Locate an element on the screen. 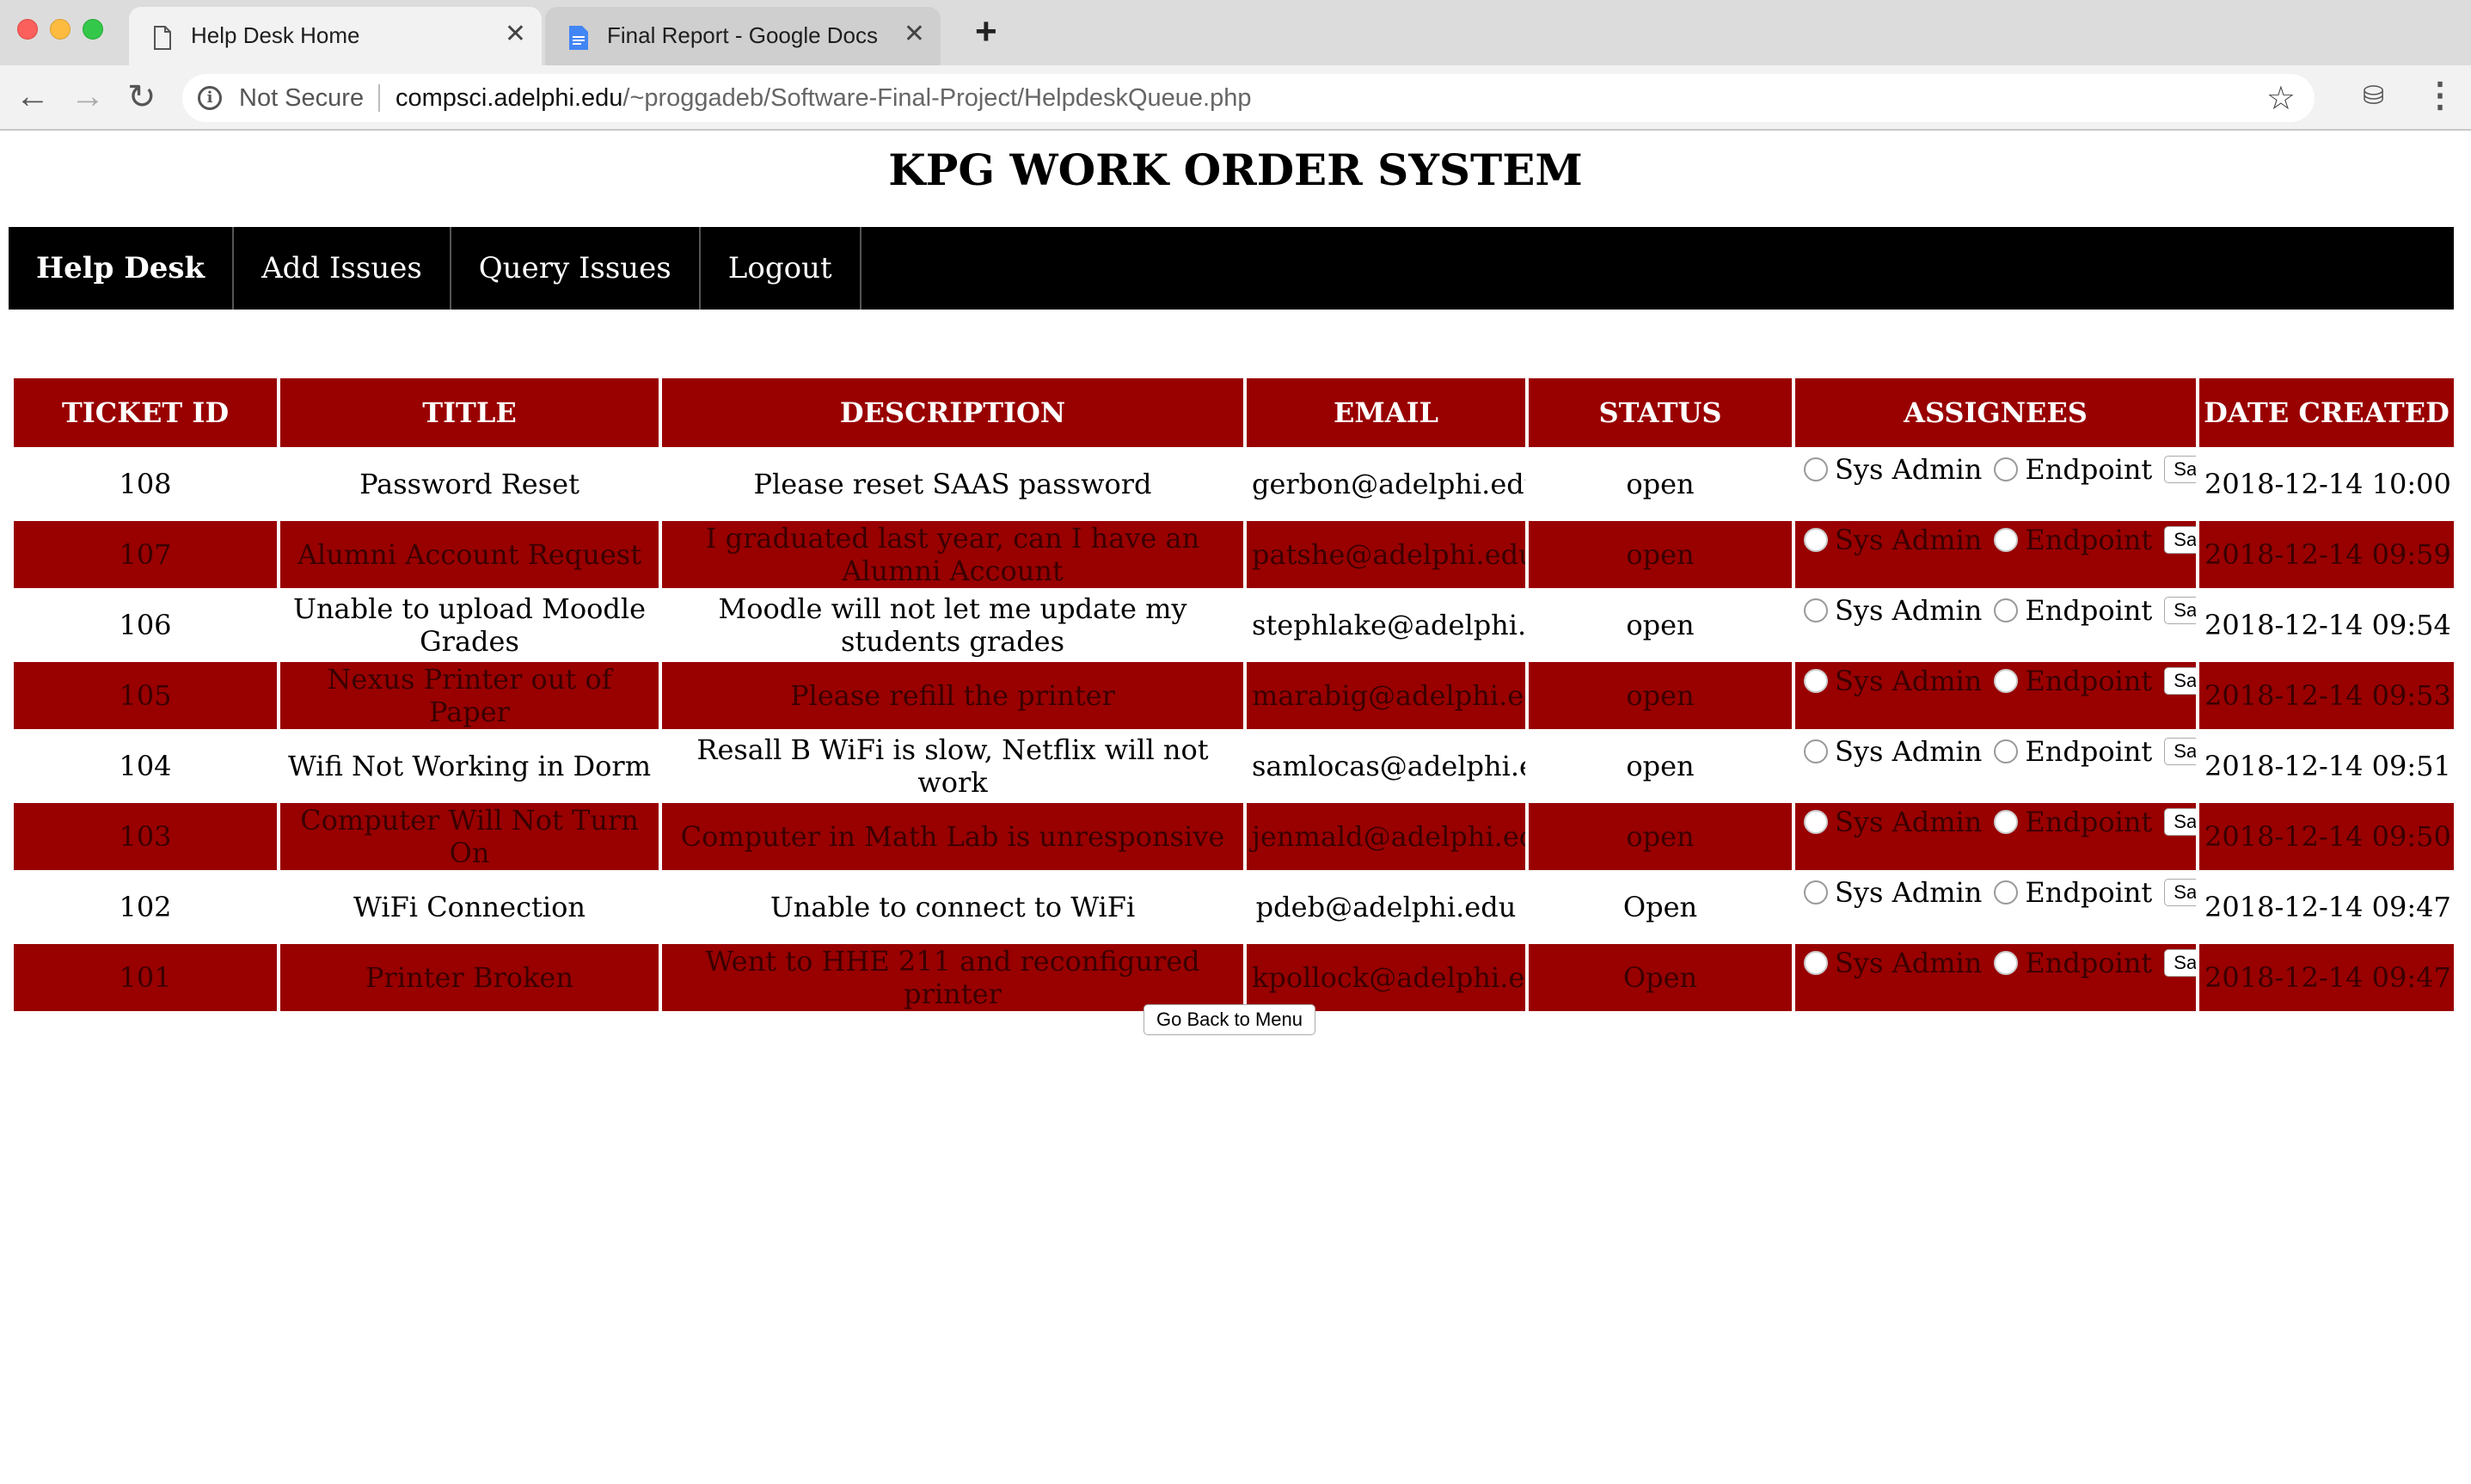 The image size is (2471, 1484). header-email: EMAIL is located at coordinates (1386, 412).